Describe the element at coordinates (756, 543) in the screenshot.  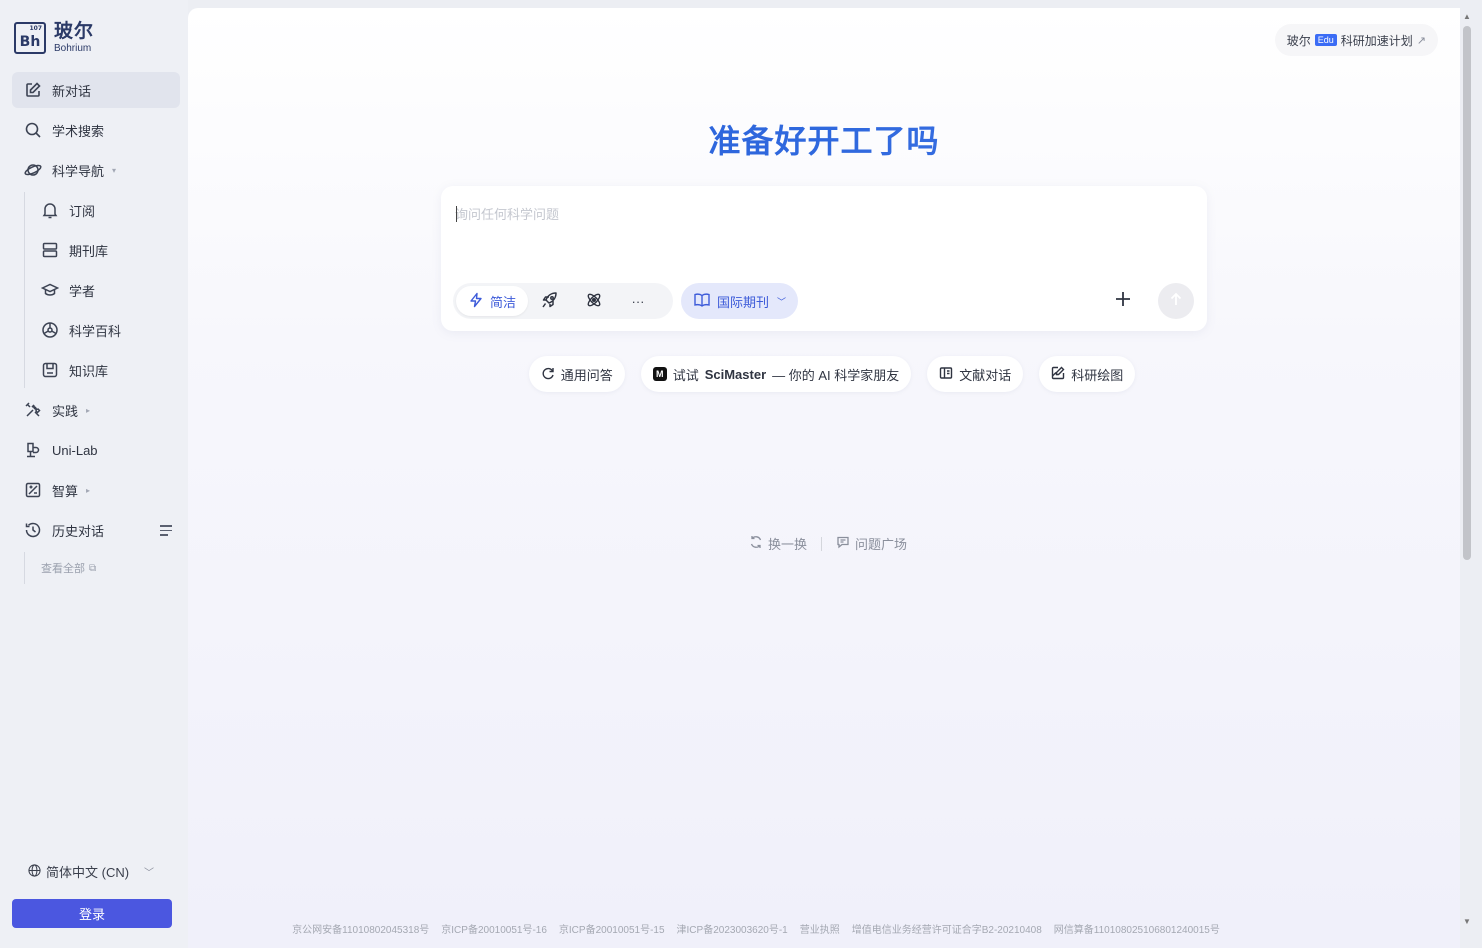
I see `refresh-icon` at that location.